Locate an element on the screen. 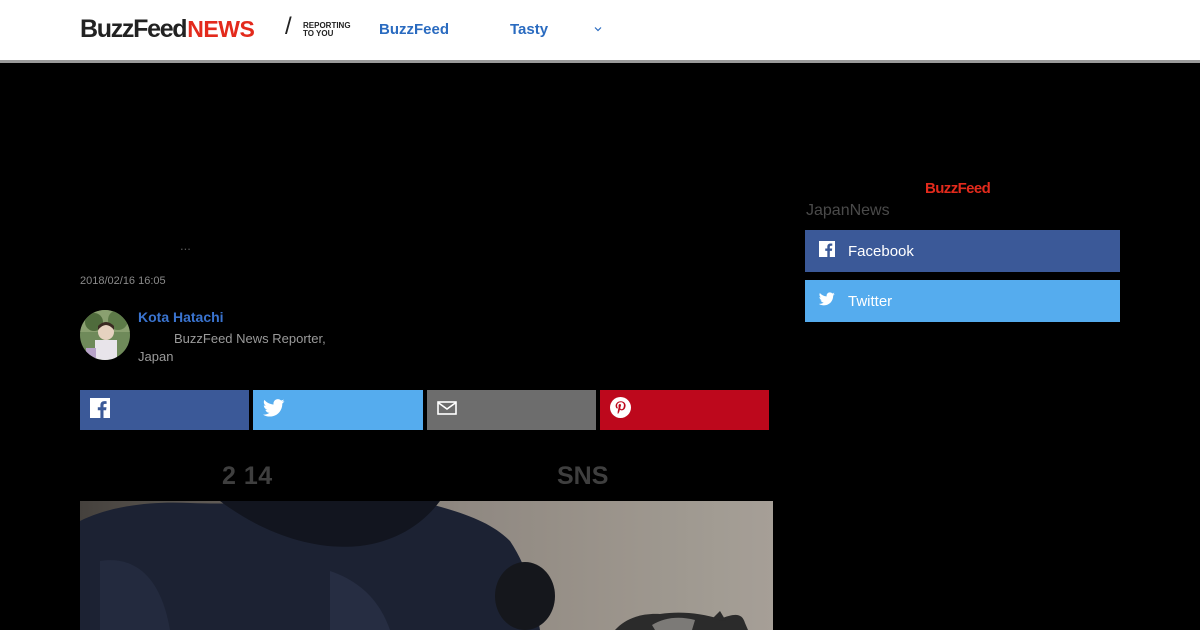 The width and height of the screenshot is (1200, 630). share-facebook-button is located at coordinates (164, 410).